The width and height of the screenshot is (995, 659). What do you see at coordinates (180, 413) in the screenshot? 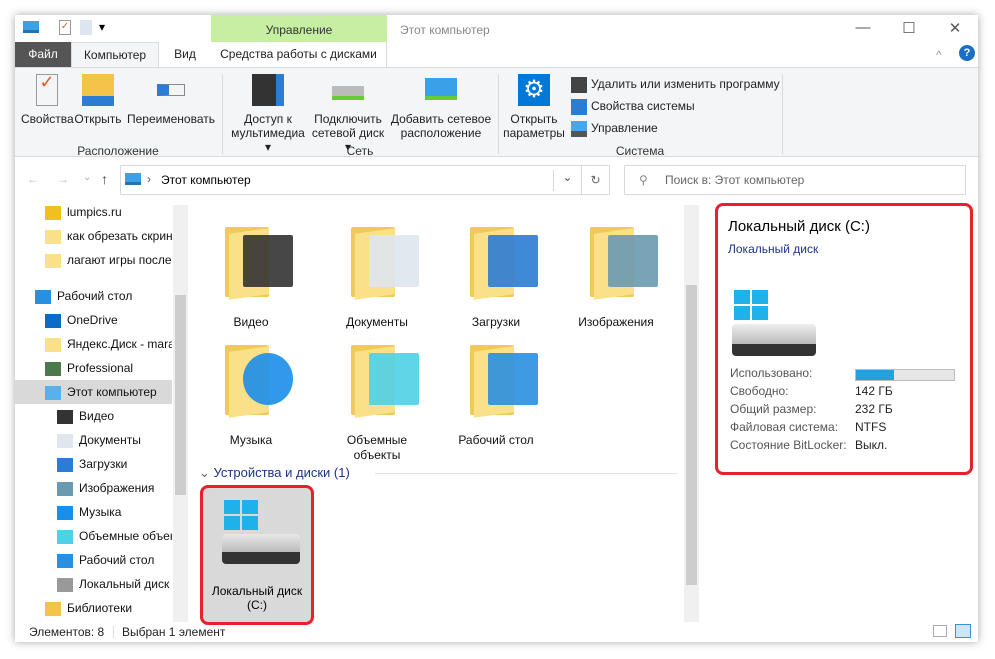
I see `nav-scrollbar` at bounding box center [180, 413].